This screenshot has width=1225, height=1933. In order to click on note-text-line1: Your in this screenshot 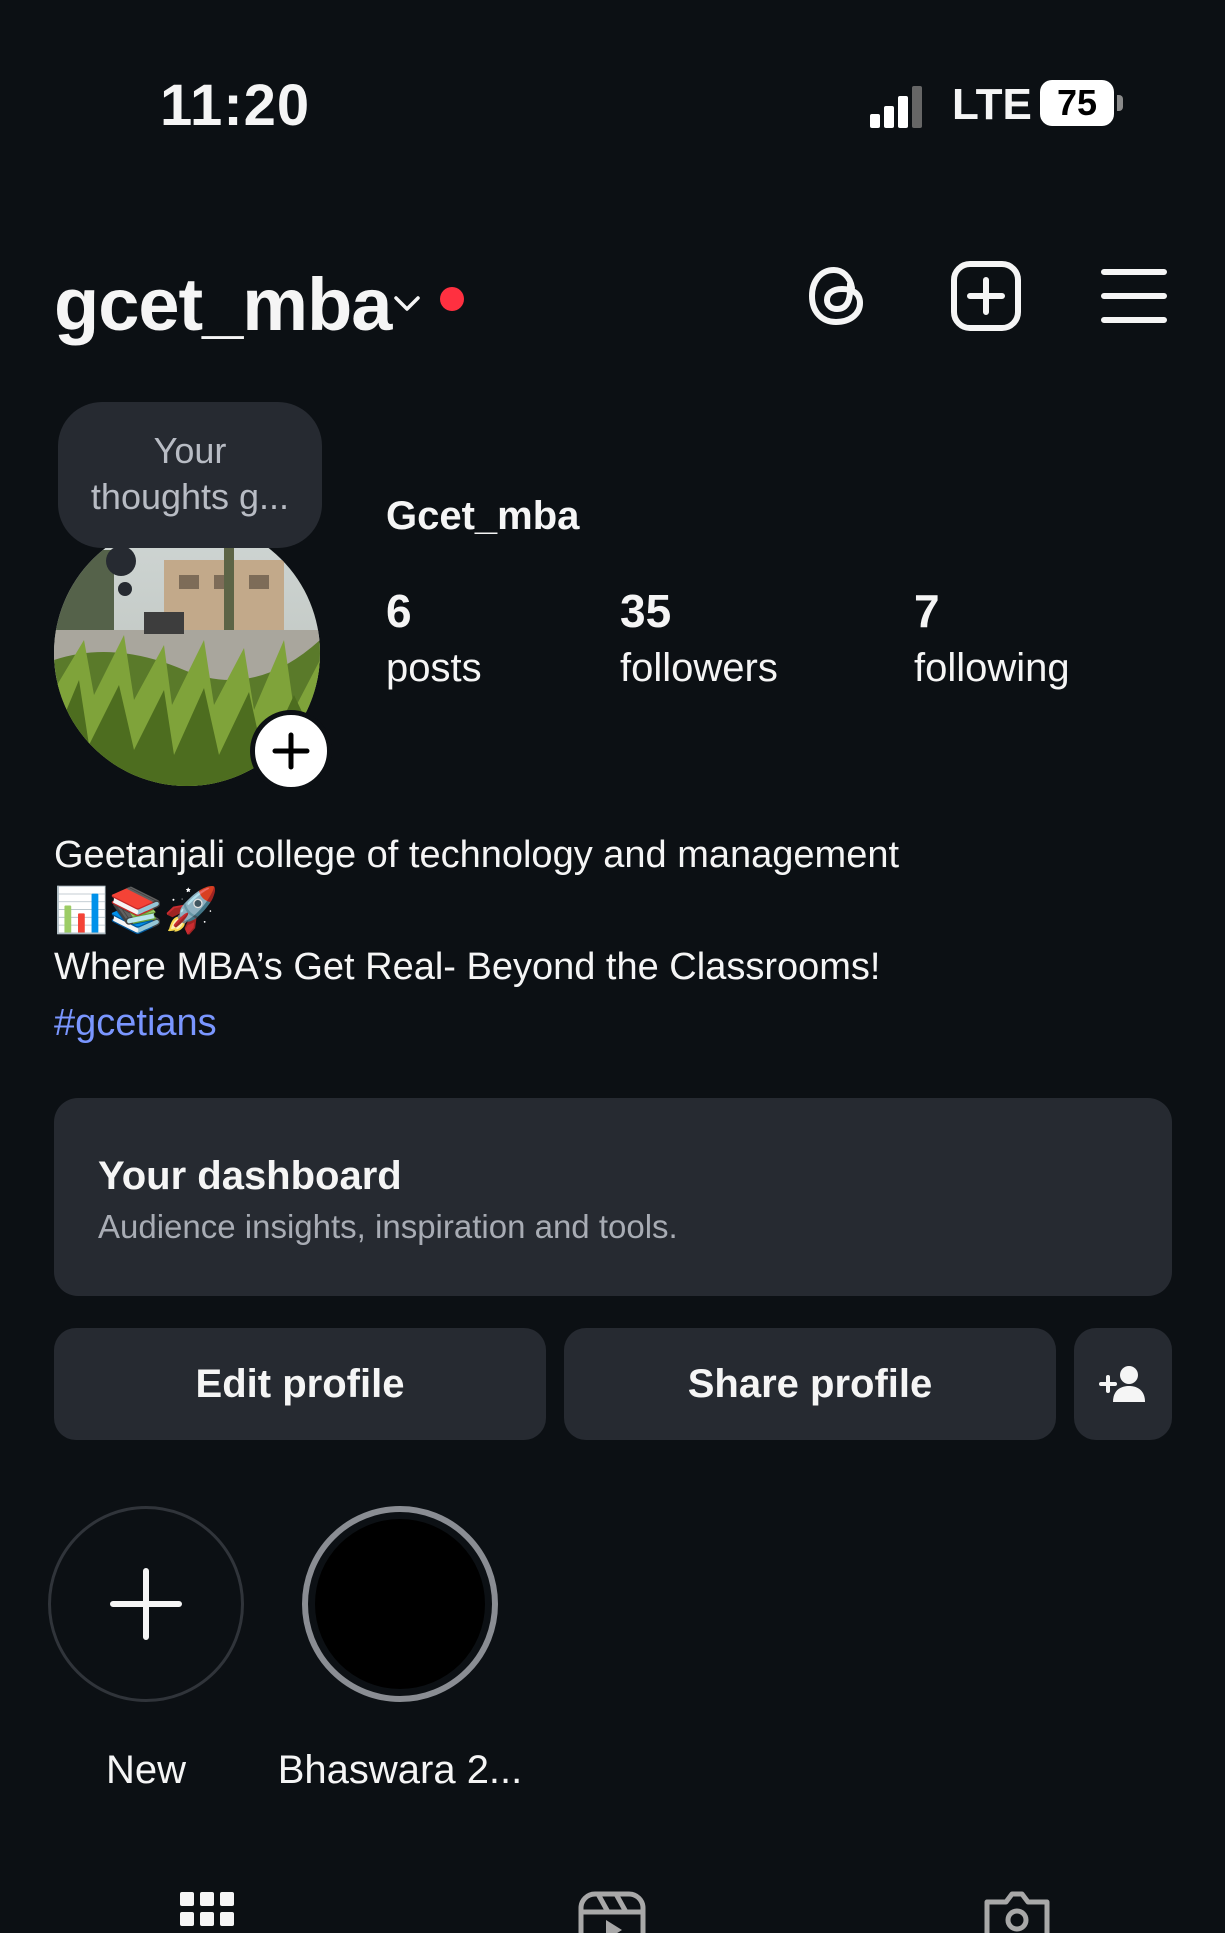, I will do `click(190, 450)`.